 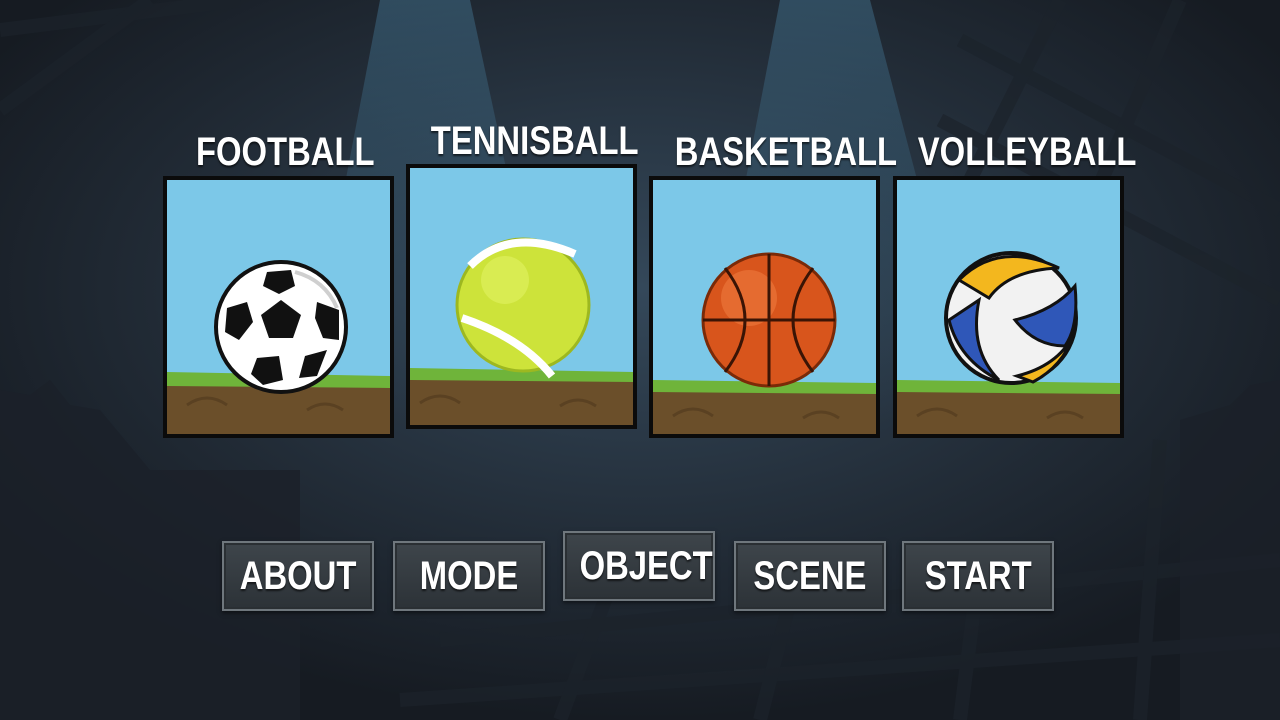 I want to click on soccer-ball-icon, so click(x=281, y=327).